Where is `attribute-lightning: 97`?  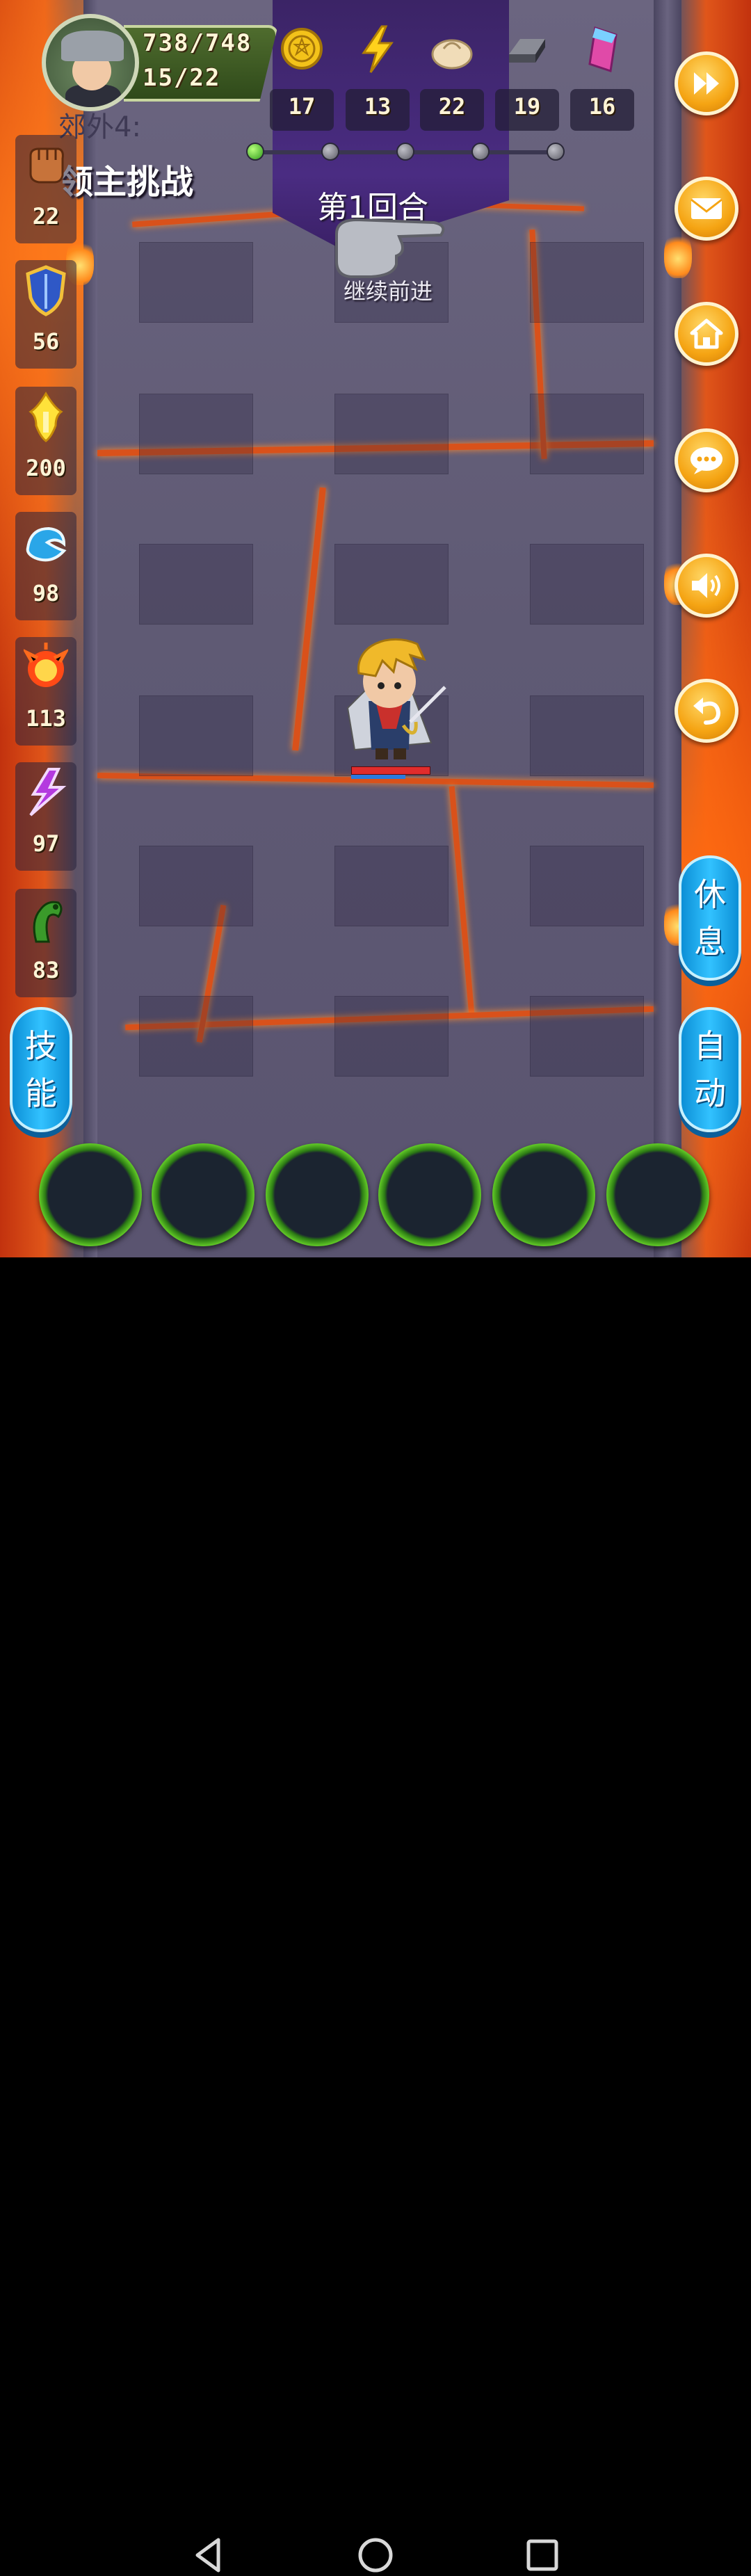
attribute-lightning: 97 is located at coordinates (45, 817).